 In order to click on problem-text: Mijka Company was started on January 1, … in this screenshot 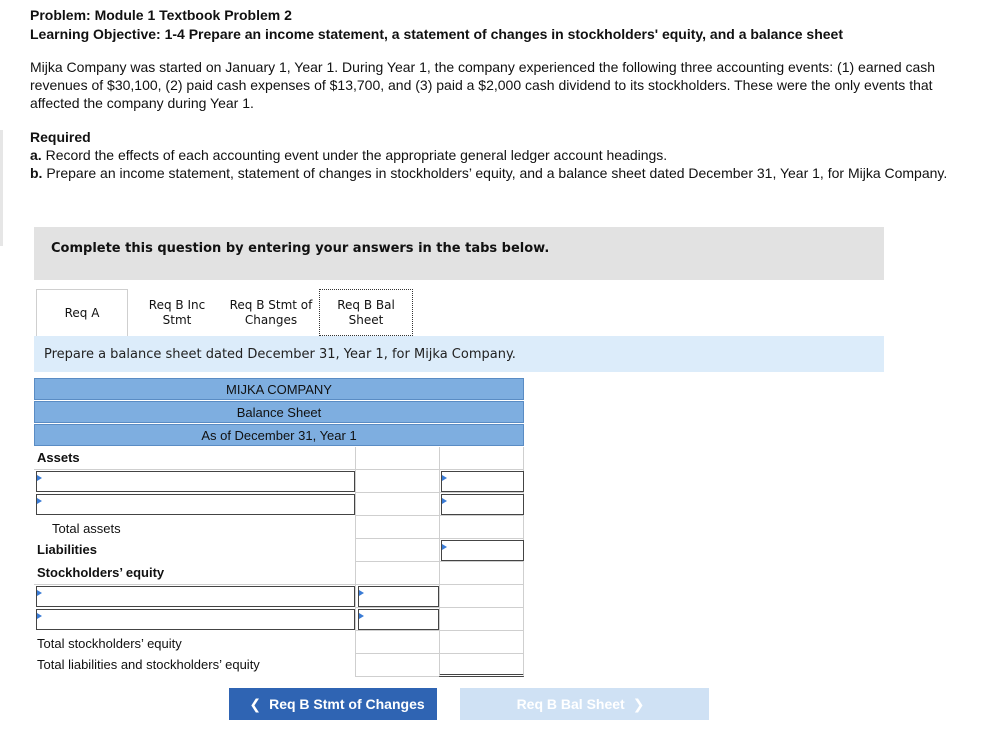, I will do `click(483, 85)`.